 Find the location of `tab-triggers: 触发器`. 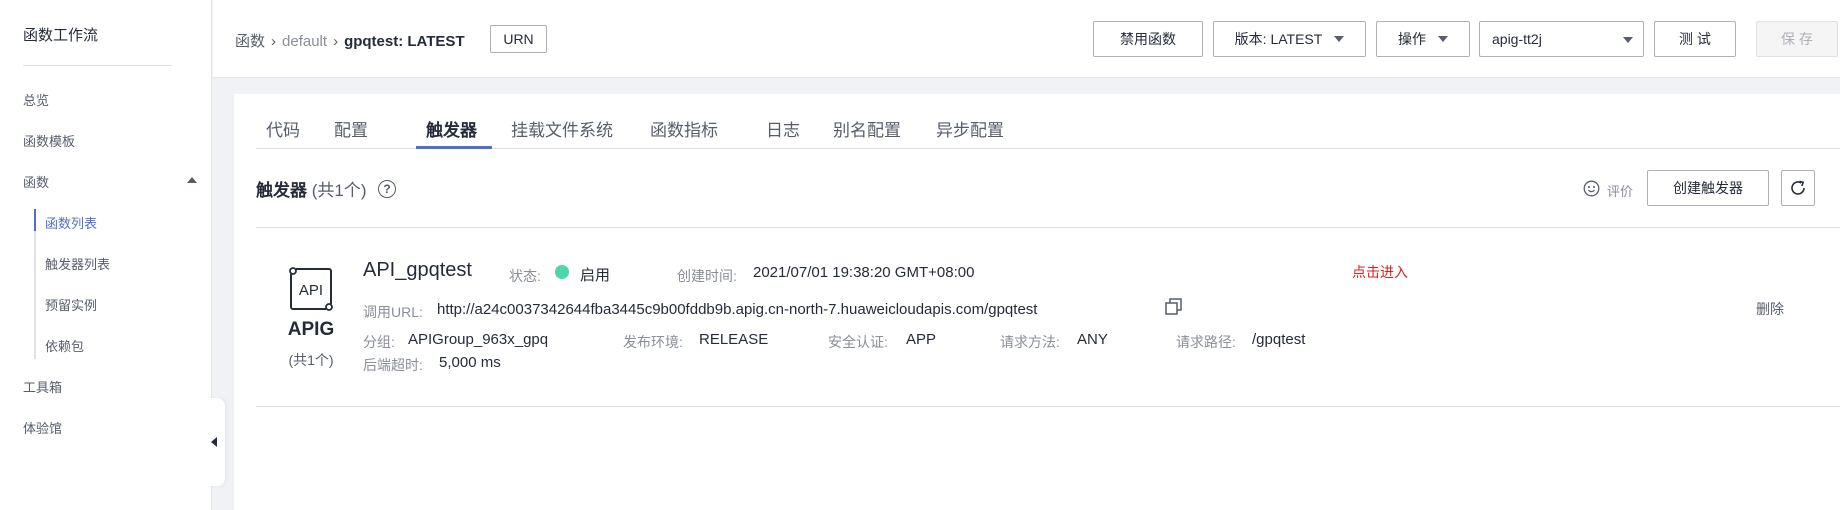

tab-triggers: 触发器 is located at coordinates (451, 128).